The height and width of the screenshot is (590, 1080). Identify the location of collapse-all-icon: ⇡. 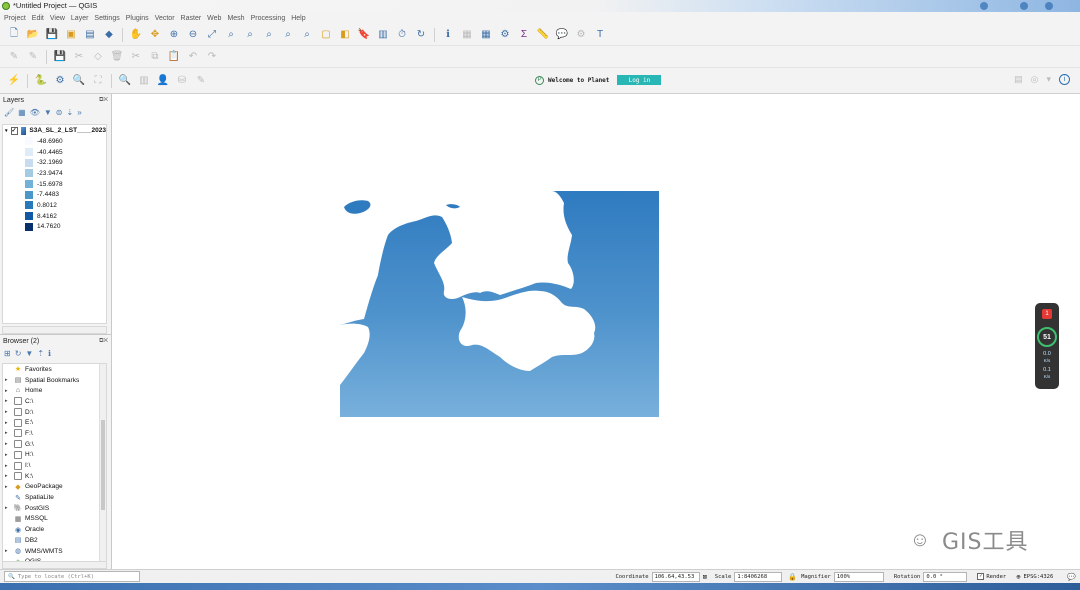
(40, 353).